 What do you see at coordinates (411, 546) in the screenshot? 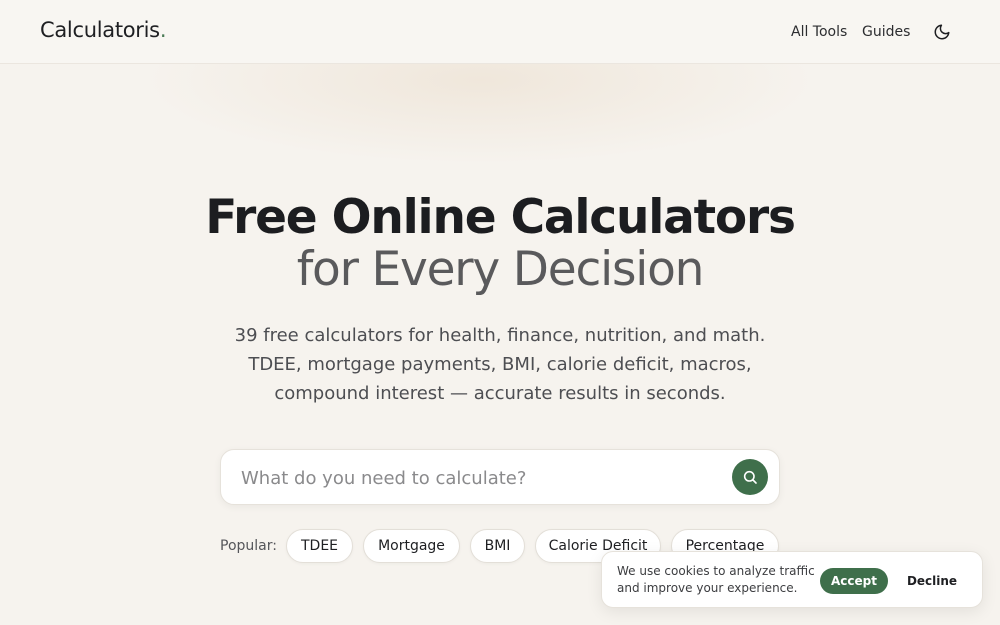
I see `chip-mortgage: Mortgage` at bounding box center [411, 546].